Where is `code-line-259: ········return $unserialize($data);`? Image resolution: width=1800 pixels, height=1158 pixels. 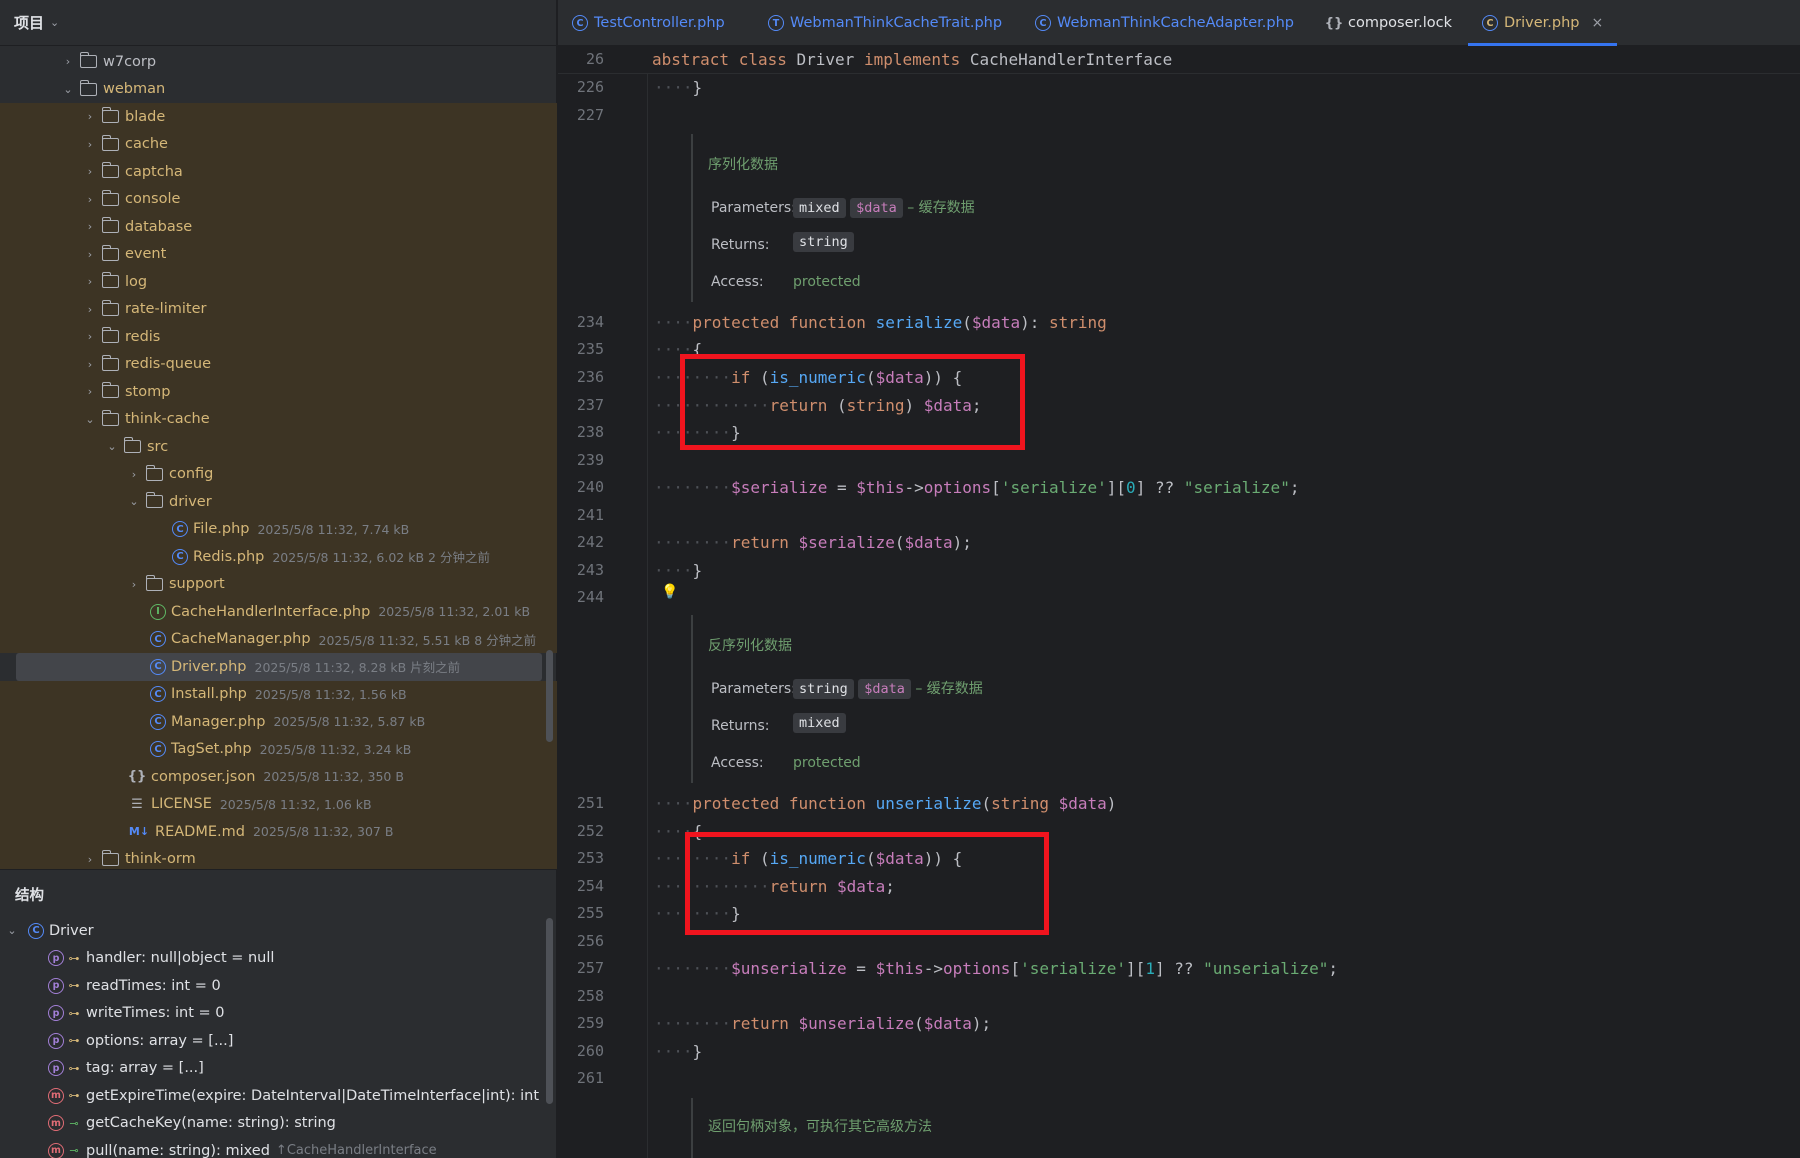 code-line-259: ········return $unserialize($data); is located at coordinates (822, 1023).